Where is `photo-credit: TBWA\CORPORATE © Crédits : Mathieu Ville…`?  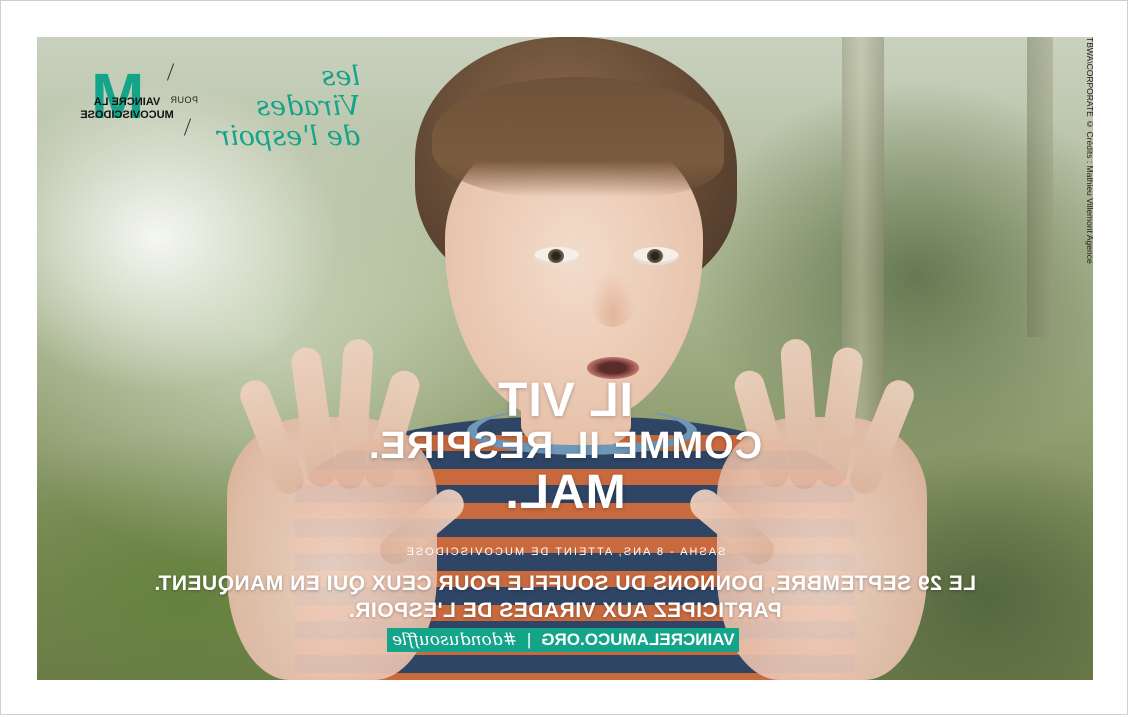
photo-credit: TBWA\CORPORATE © Crédits : Mathieu Ville… is located at coordinates (1089, 150).